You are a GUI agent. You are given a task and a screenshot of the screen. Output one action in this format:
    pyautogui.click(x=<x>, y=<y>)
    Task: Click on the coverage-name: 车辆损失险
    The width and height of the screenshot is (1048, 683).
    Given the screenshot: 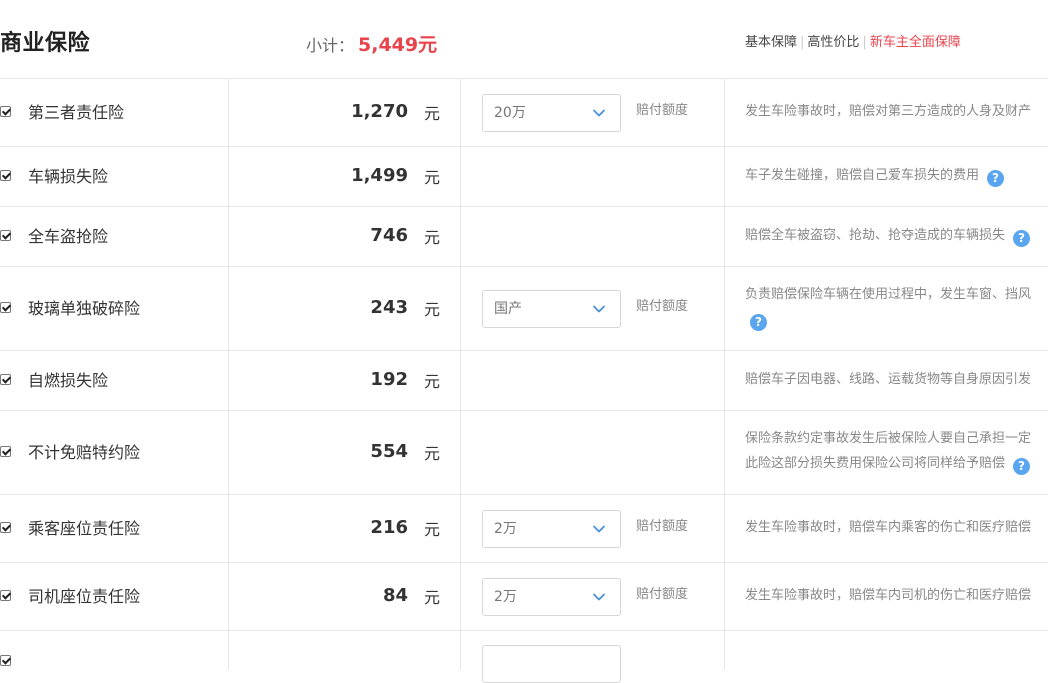 What is the action you would take?
    pyautogui.click(x=68, y=176)
    